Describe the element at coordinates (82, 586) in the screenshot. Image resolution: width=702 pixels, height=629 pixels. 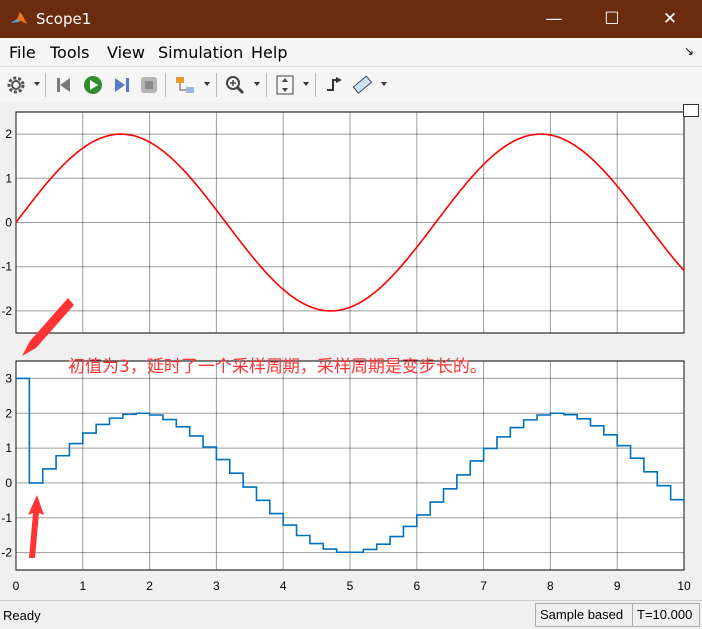
I see `x-tick-label: 1` at that location.